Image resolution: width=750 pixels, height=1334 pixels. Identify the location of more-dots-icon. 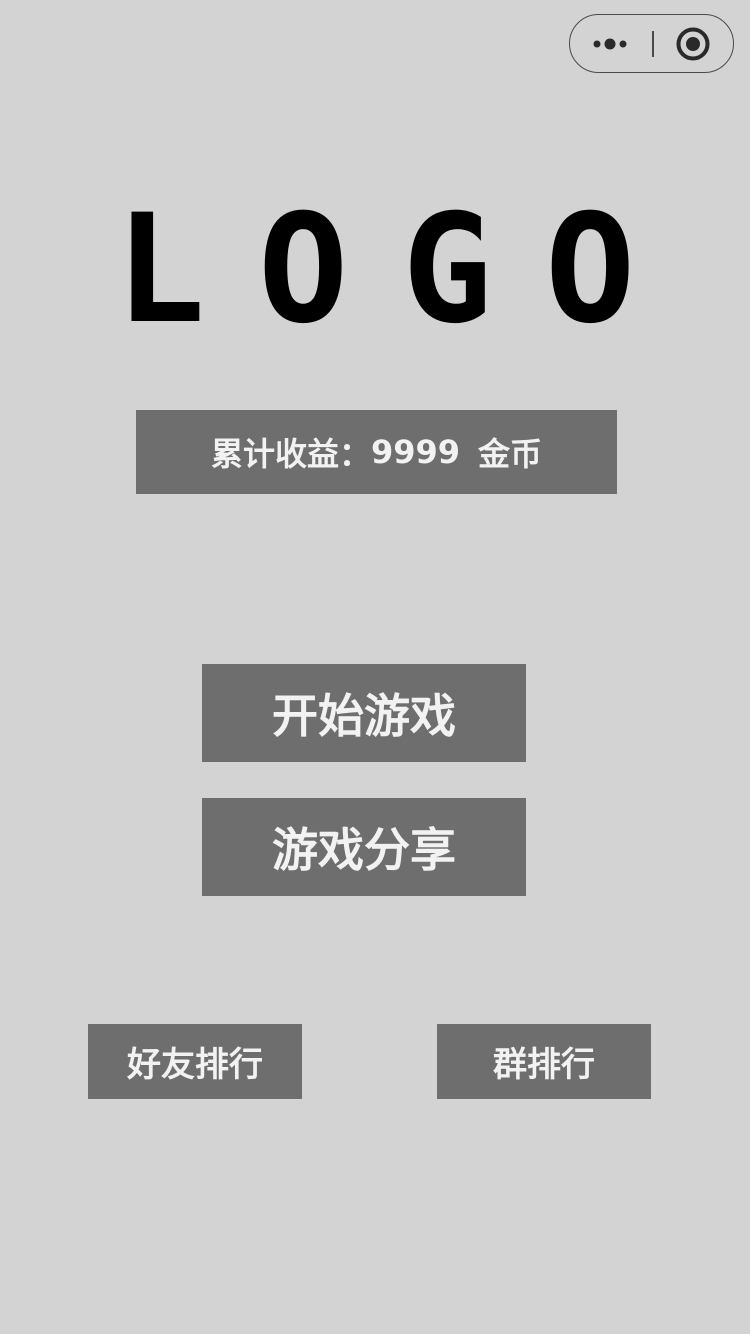
(610, 43).